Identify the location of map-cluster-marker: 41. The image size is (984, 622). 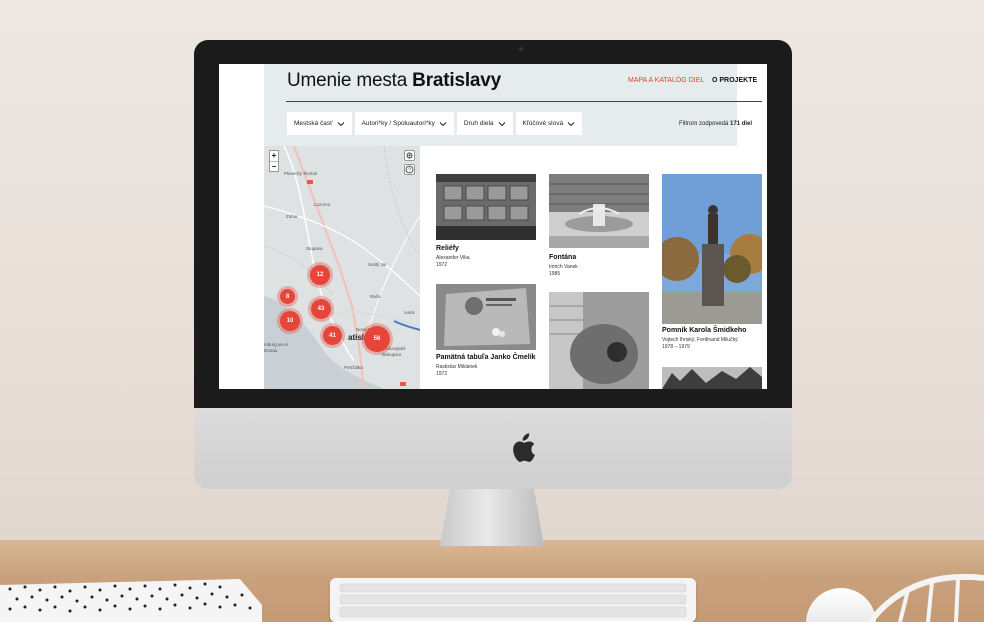
(332, 335).